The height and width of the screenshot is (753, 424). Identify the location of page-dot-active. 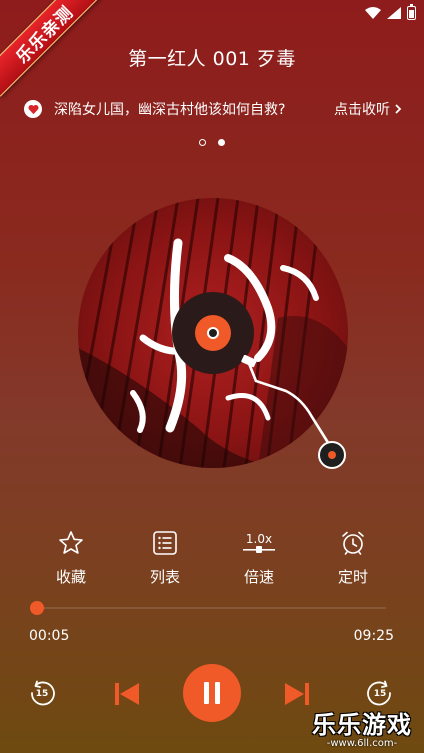
(221, 142).